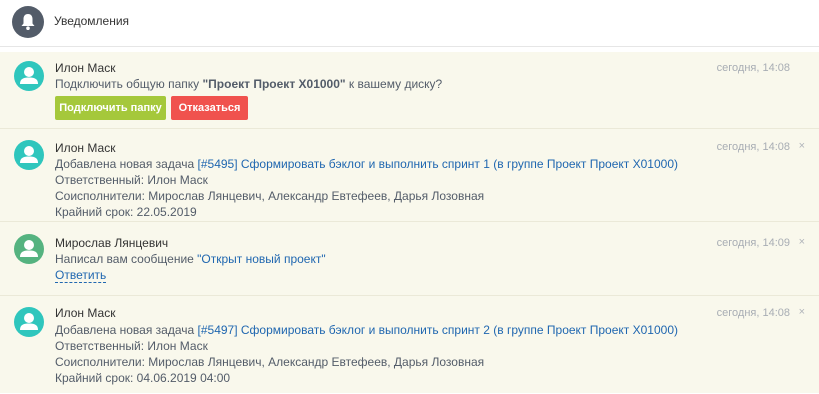 The height and width of the screenshot is (394, 819). Describe the element at coordinates (129, 84) in the screenshot. I see `notification-text-prefix: Подключить общую папку` at that location.